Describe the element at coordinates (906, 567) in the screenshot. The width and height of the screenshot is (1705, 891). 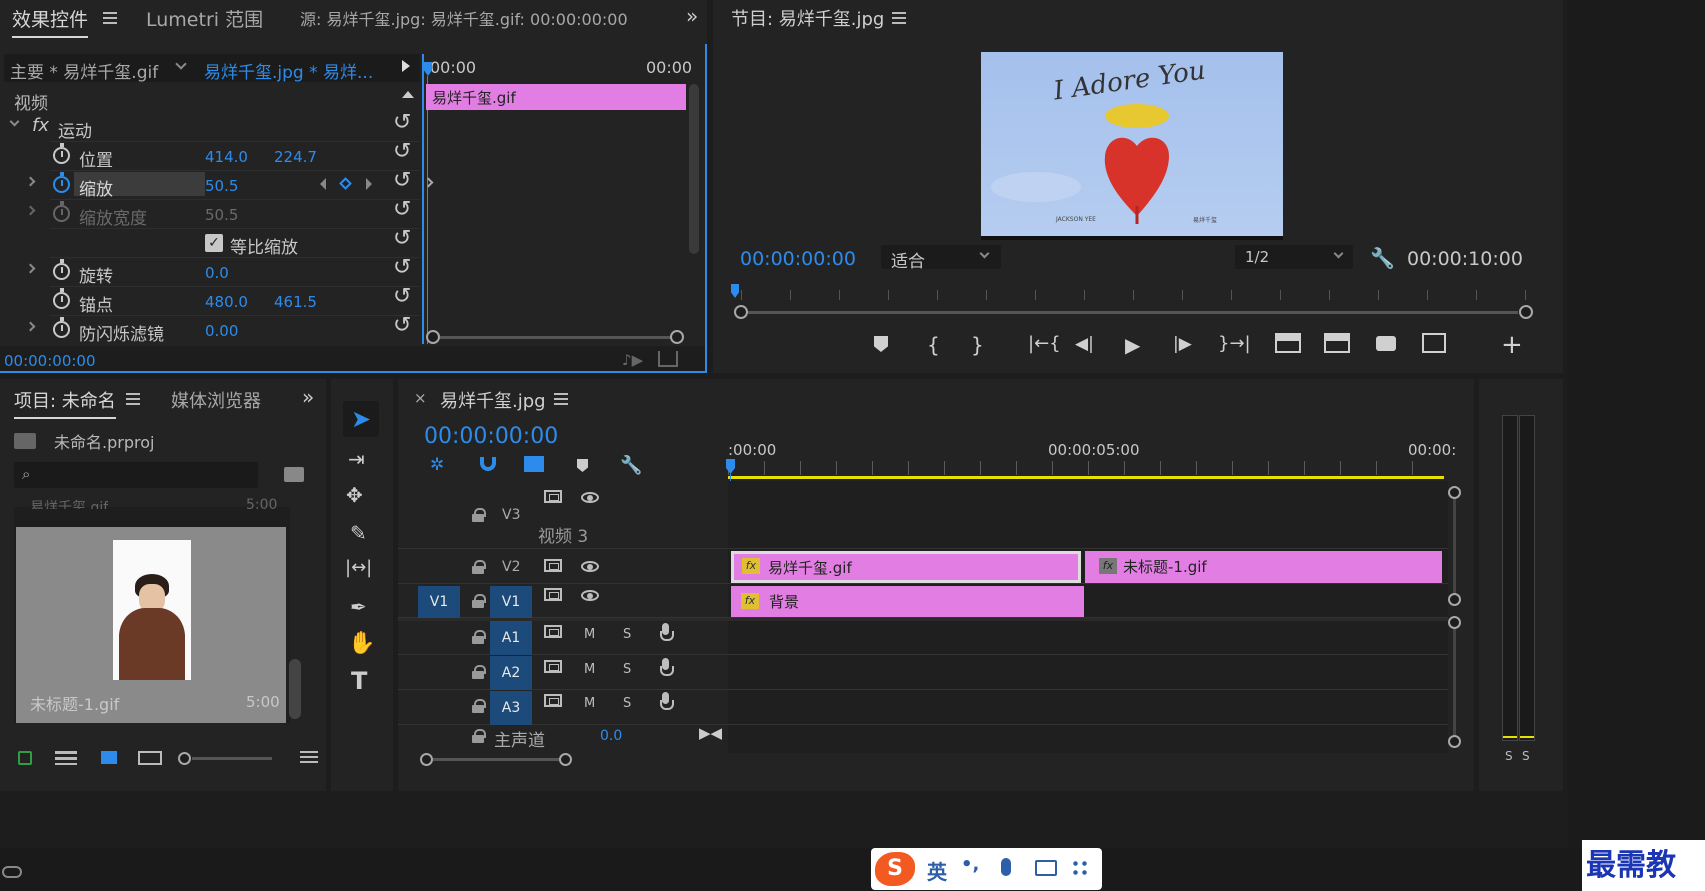
I see `clip-v2-a: fx 易烊千玺.gif` at that location.